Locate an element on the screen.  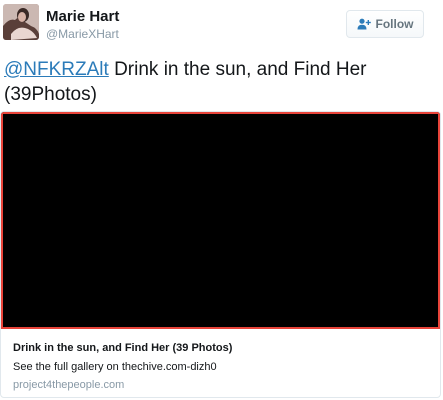
follow-button: Follow is located at coordinates (385, 24).